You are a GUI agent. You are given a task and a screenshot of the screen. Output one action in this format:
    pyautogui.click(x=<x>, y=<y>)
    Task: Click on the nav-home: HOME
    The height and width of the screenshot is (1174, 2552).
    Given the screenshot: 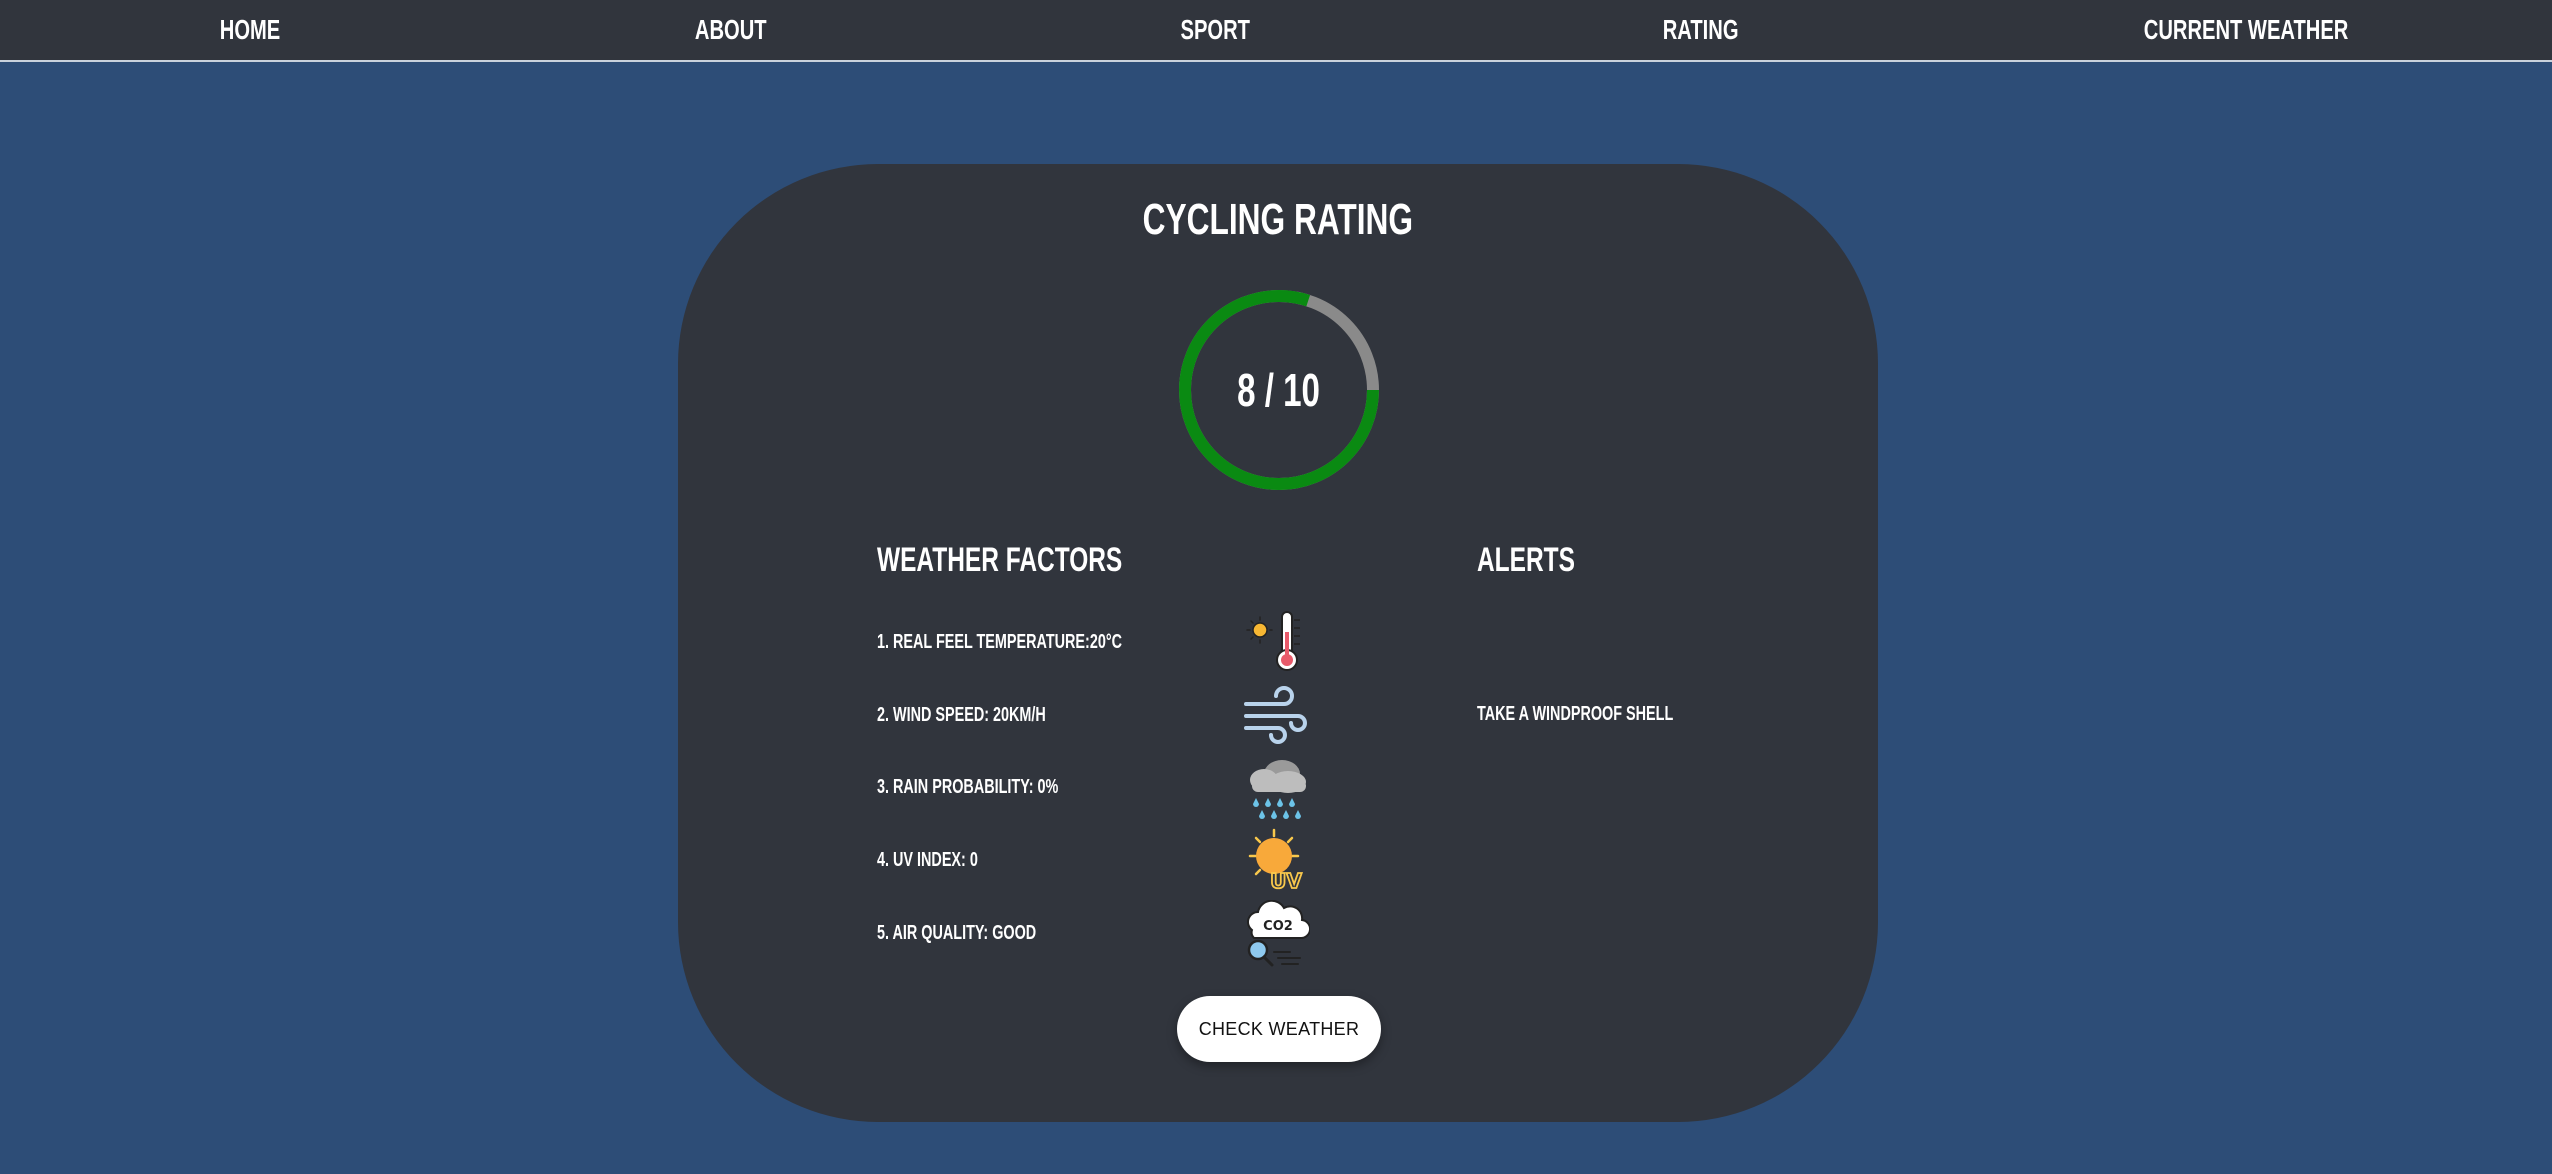 What is the action you would take?
    pyautogui.click(x=250, y=30)
    